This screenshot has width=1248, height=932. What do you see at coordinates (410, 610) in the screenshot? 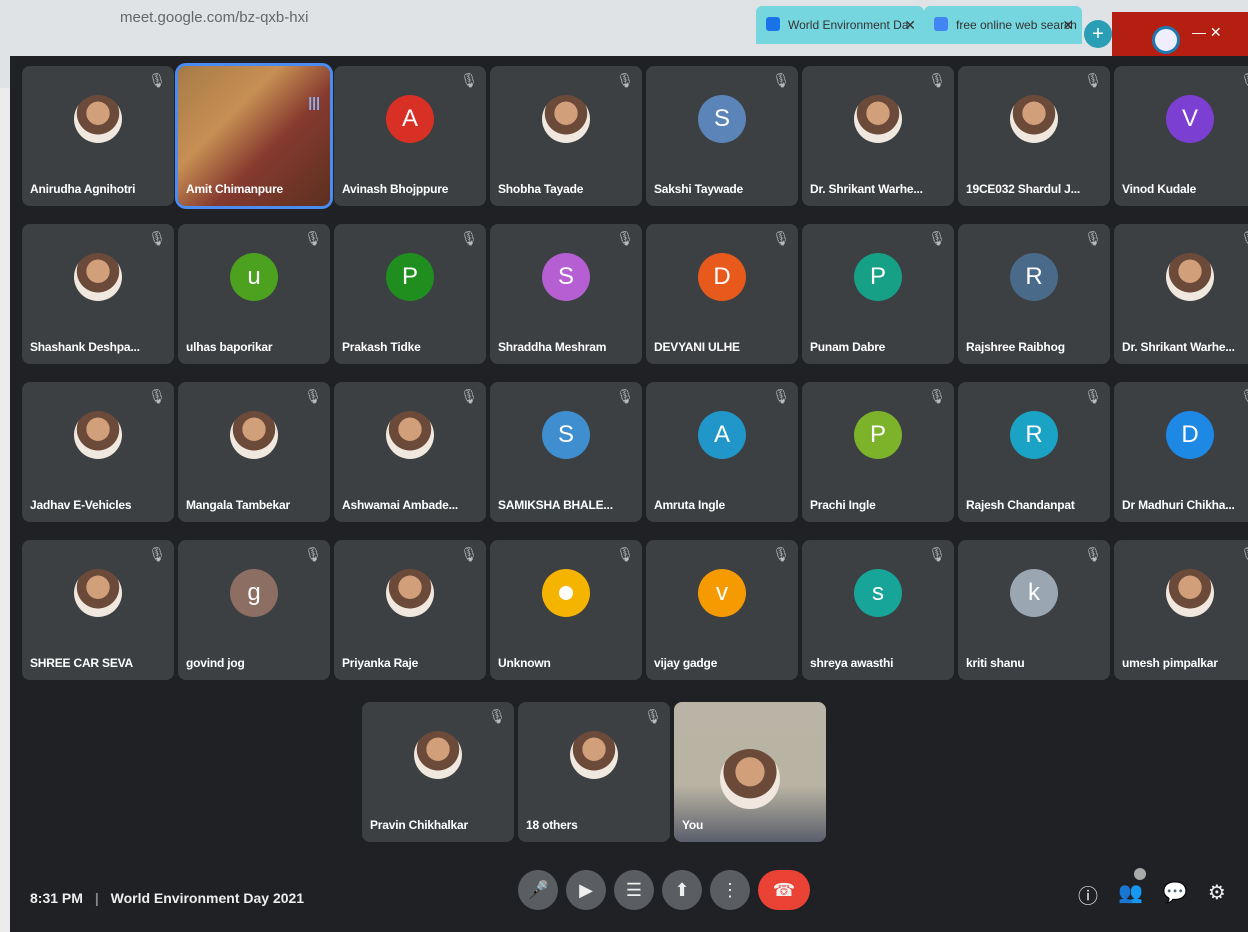
I see `participant-tile: 🎙︎ Priyanka Raje` at bounding box center [410, 610].